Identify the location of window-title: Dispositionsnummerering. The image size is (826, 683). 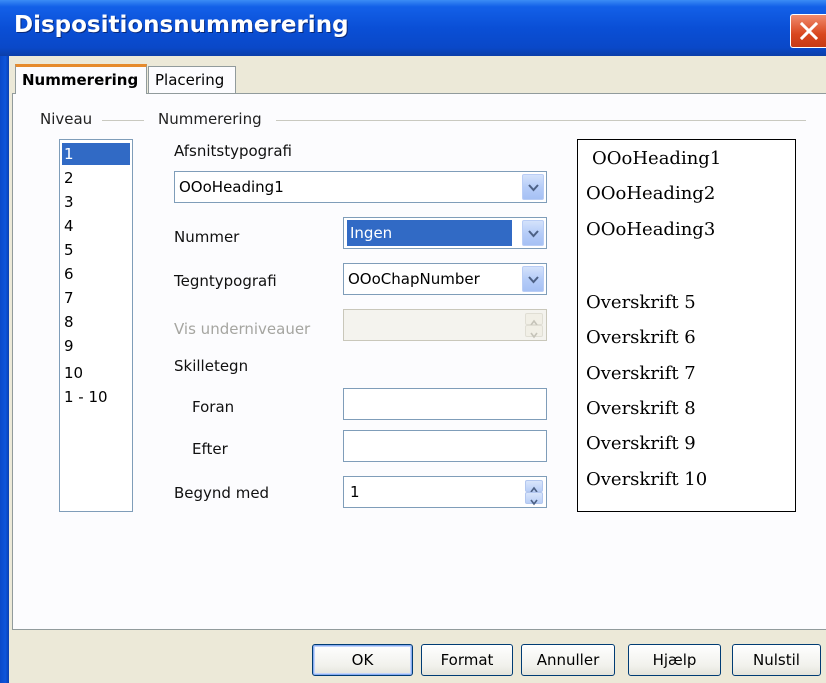
(181, 25).